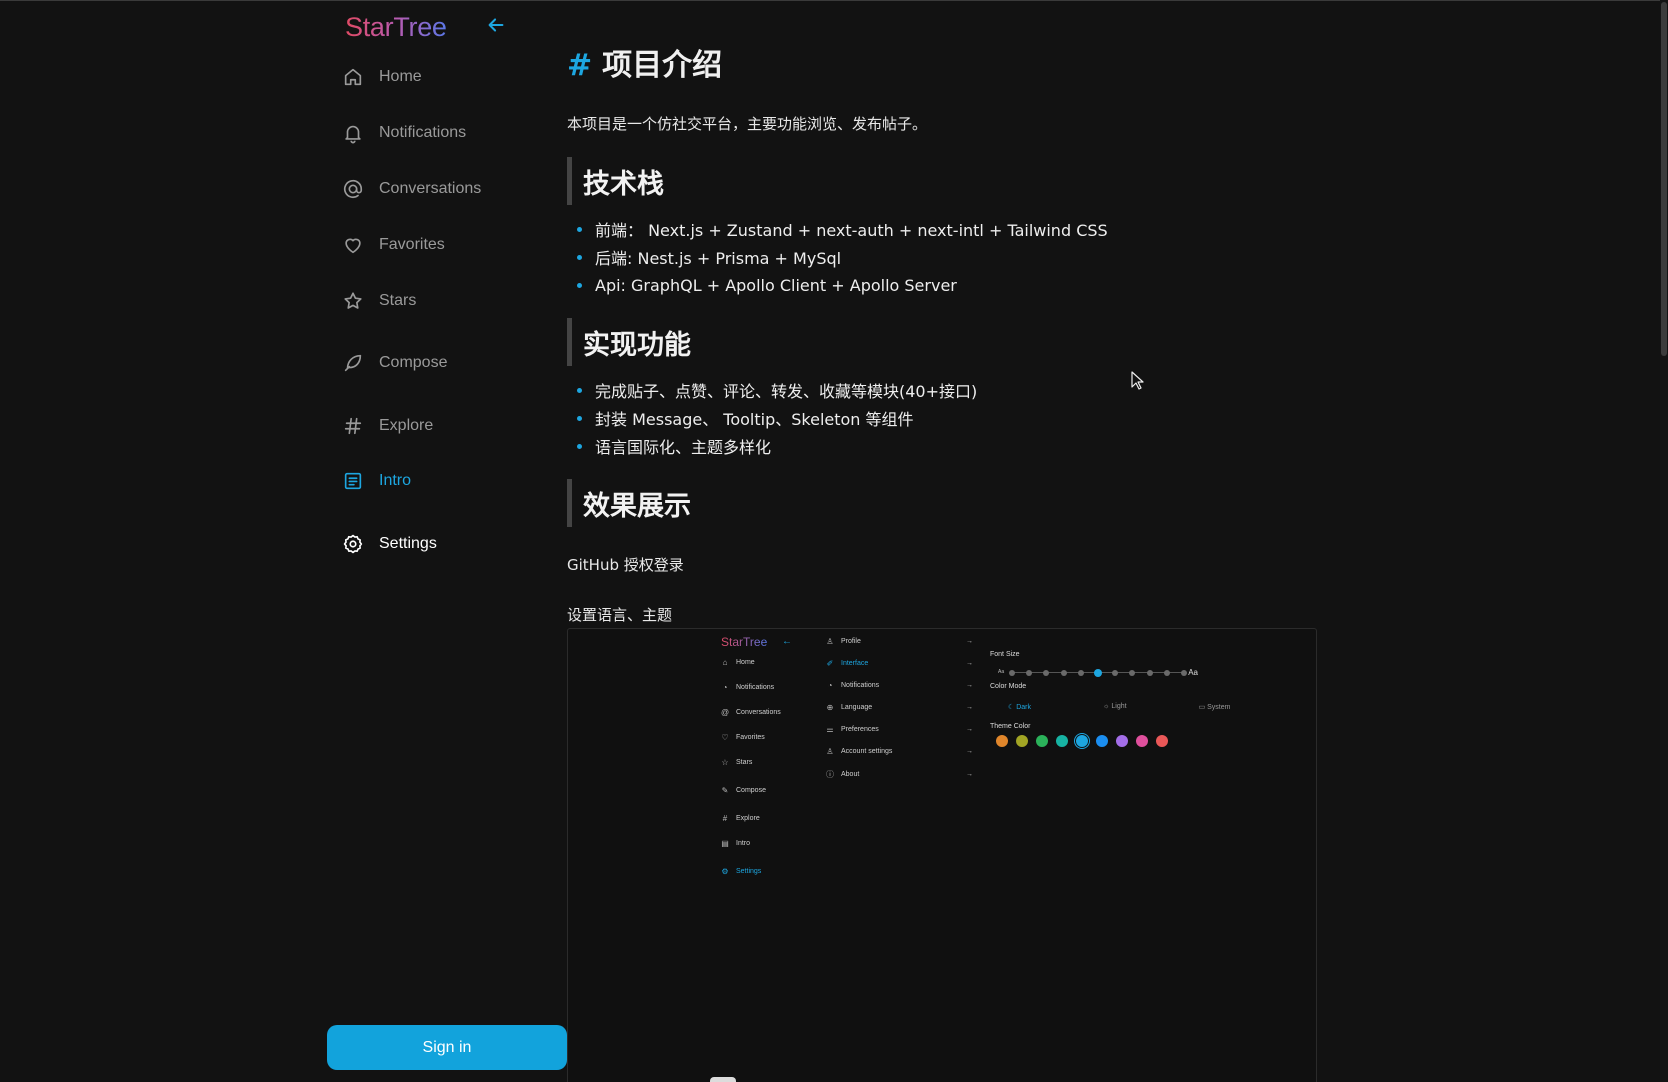  What do you see at coordinates (389, 544) in the screenshot?
I see `sidebar-item-settings: Settings` at bounding box center [389, 544].